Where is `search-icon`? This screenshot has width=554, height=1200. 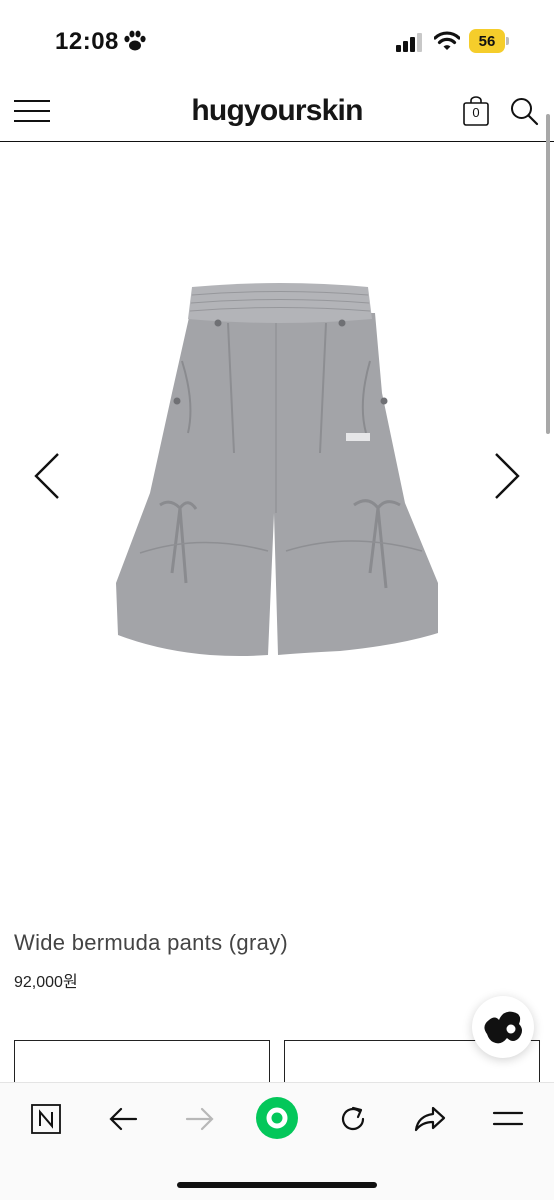
search-icon is located at coordinates (524, 111).